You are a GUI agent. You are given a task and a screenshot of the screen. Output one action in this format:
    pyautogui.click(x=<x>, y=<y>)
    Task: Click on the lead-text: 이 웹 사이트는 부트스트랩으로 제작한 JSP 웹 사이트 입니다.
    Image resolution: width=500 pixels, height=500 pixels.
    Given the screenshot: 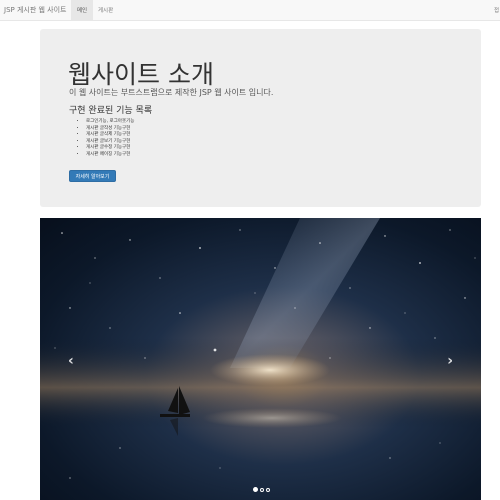 What is the action you would take?
    pyautogui.click(x=171, y=92)
    